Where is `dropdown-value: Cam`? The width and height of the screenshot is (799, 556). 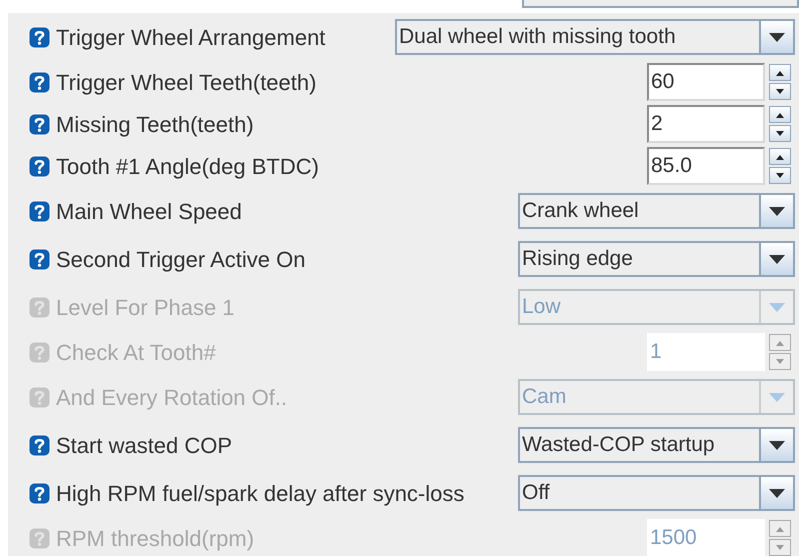 dropdown-value: Cam is located at coordinates (544, 397).